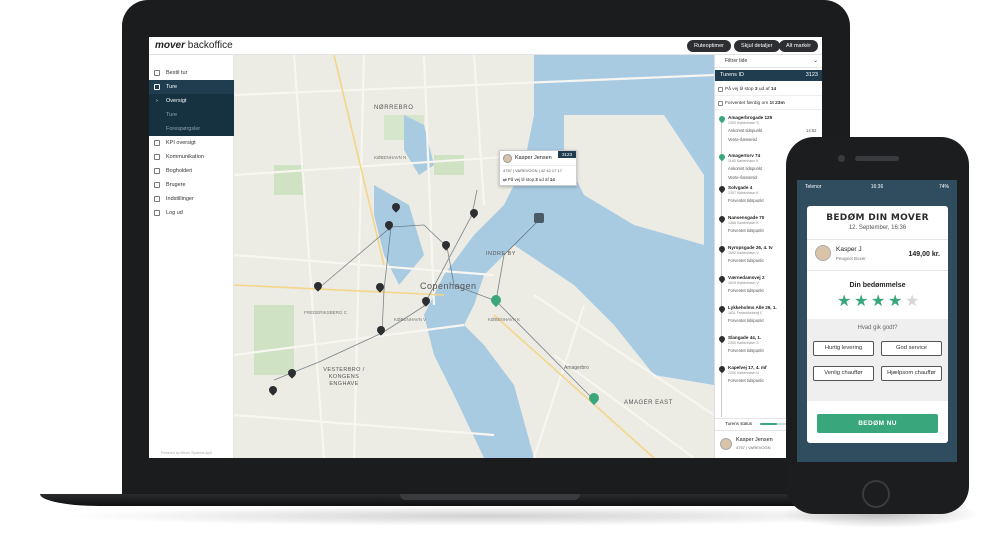  I want to click on sidebar-item-book-trip: Bestil tur, so click(191, 73).